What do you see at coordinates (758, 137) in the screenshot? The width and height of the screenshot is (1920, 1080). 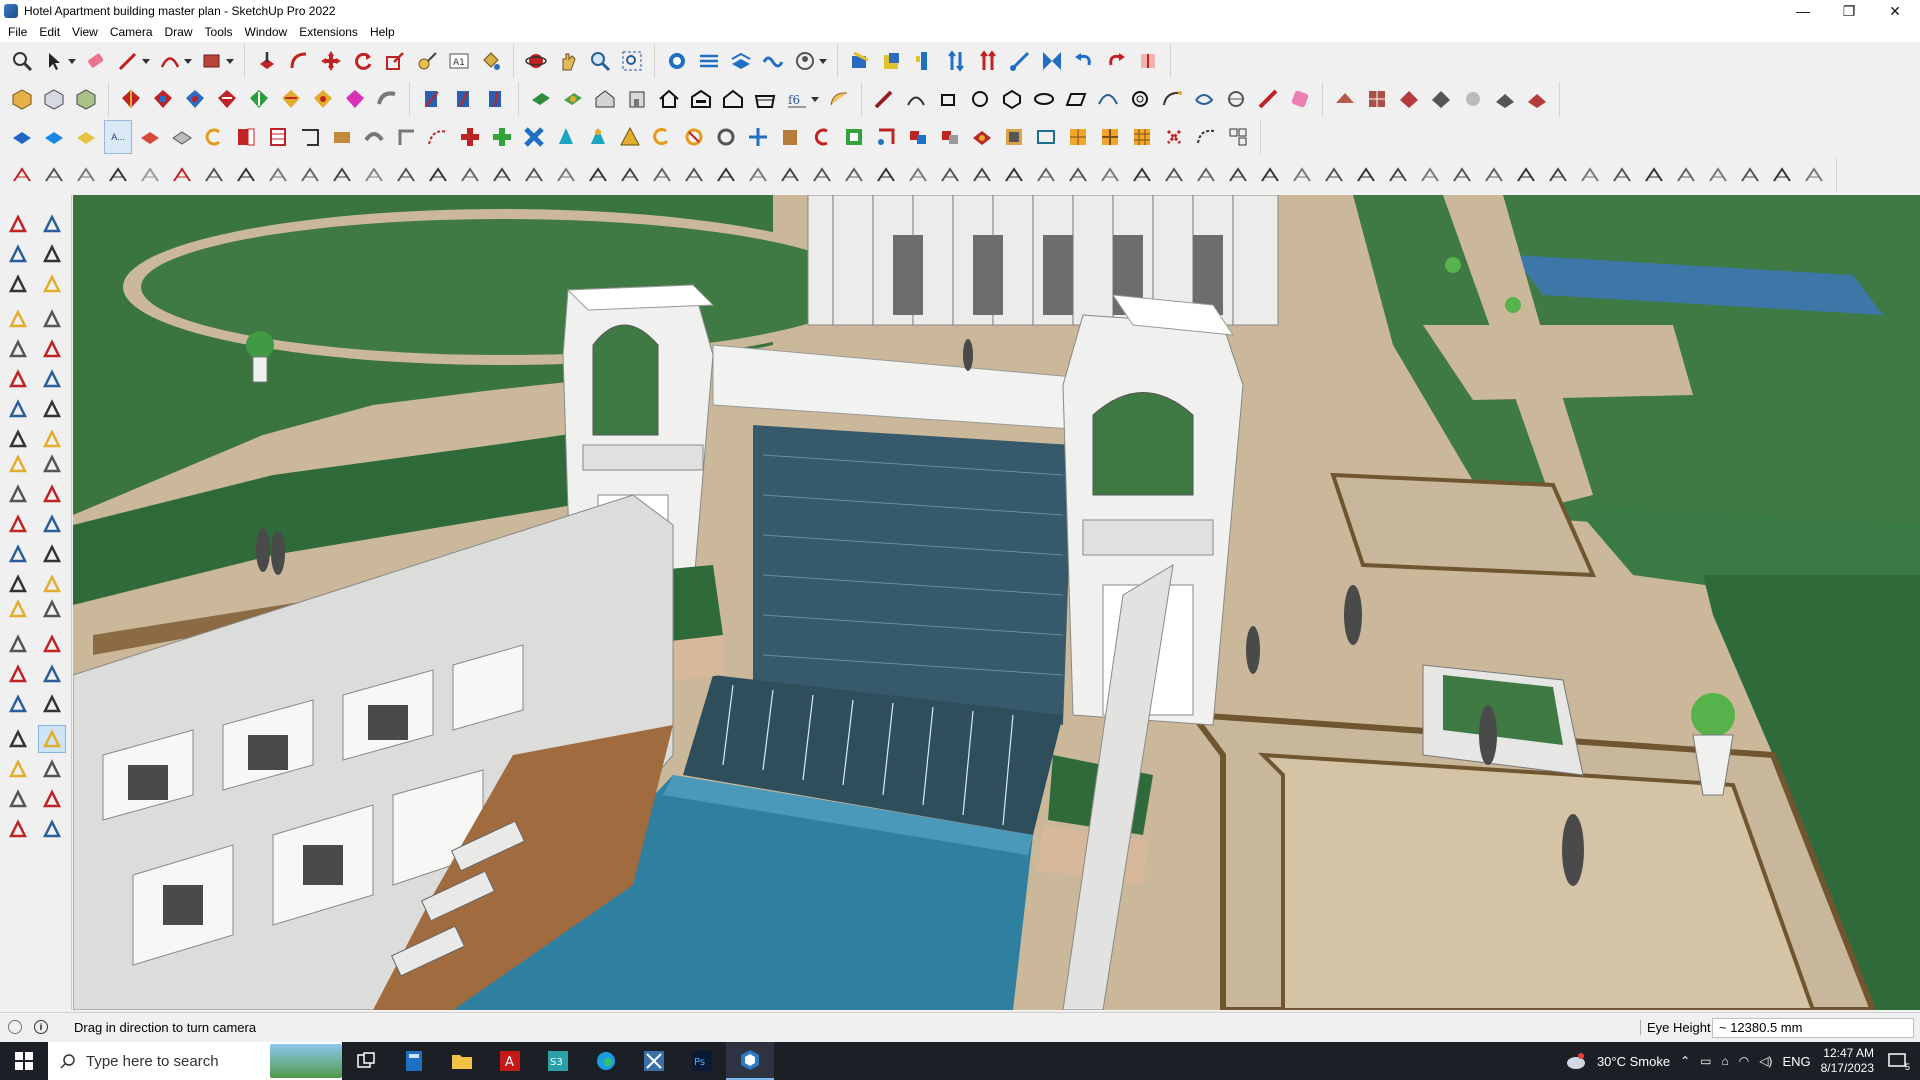 I see `row3-tool-23-icon` at bounding box center [758, 137].